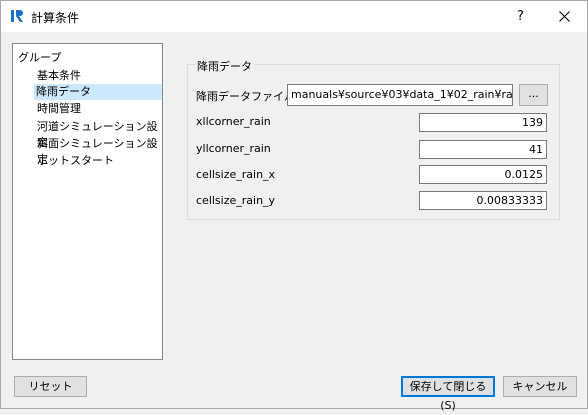  Describe the element at coordinates (236, 200) in the screenshot. I see `cellsize-y-label: cellsize_rain_y` at that location.